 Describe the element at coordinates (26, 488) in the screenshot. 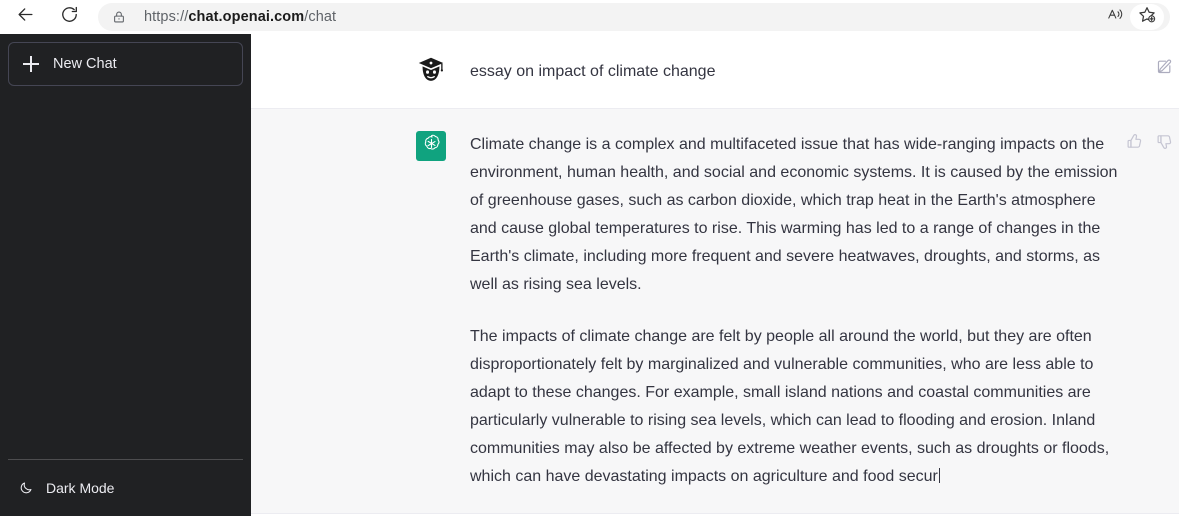

I see `moon-icon` at that location.